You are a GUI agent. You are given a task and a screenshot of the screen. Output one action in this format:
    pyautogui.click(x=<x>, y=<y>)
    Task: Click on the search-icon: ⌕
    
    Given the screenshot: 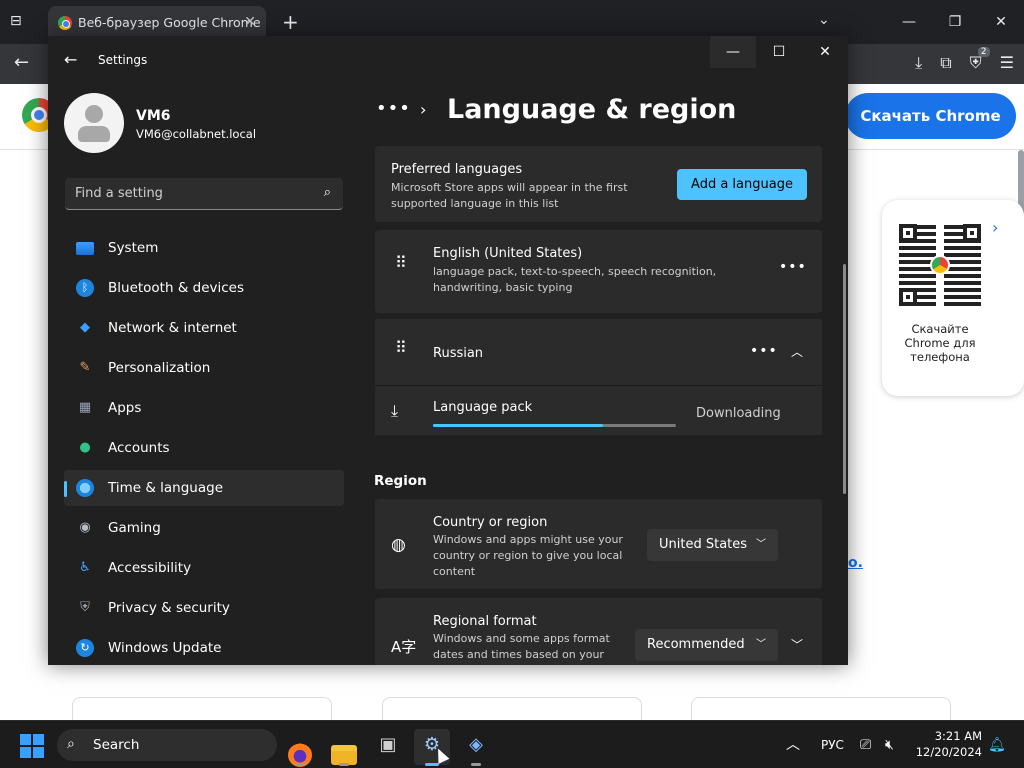 What is the action you would take?
    pyautogui.click(x=327, y=192)
    